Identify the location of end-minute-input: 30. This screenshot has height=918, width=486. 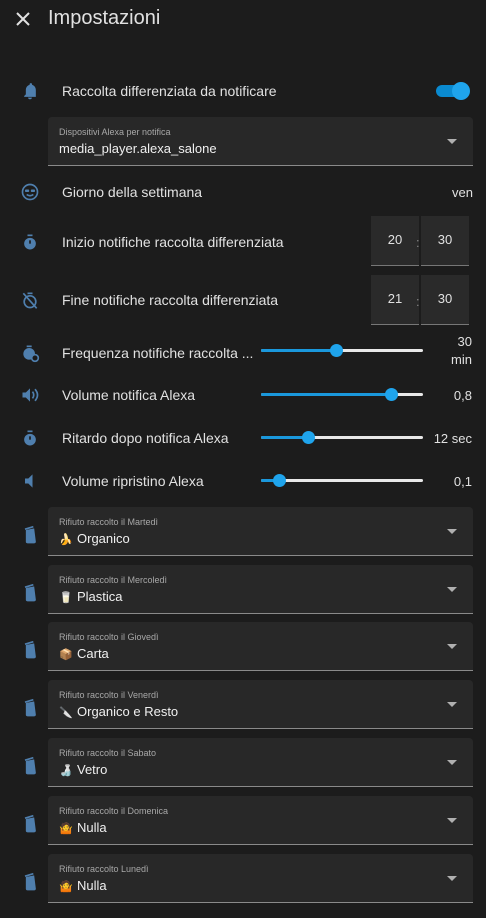
(445, 300).